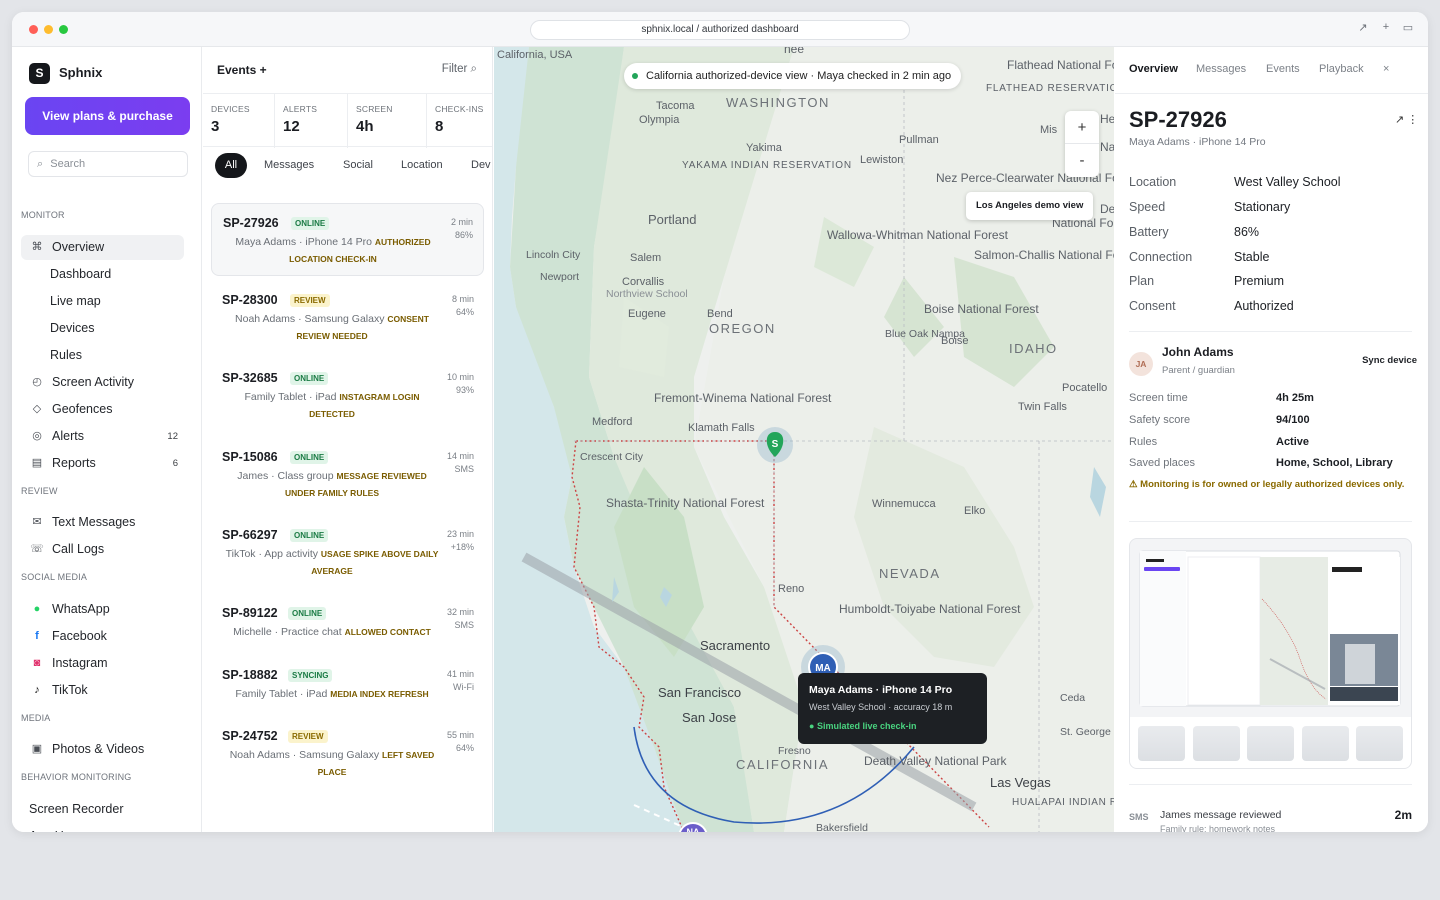  I want to click on popup-status-text: Simulated live check-in, so click(866, 726).